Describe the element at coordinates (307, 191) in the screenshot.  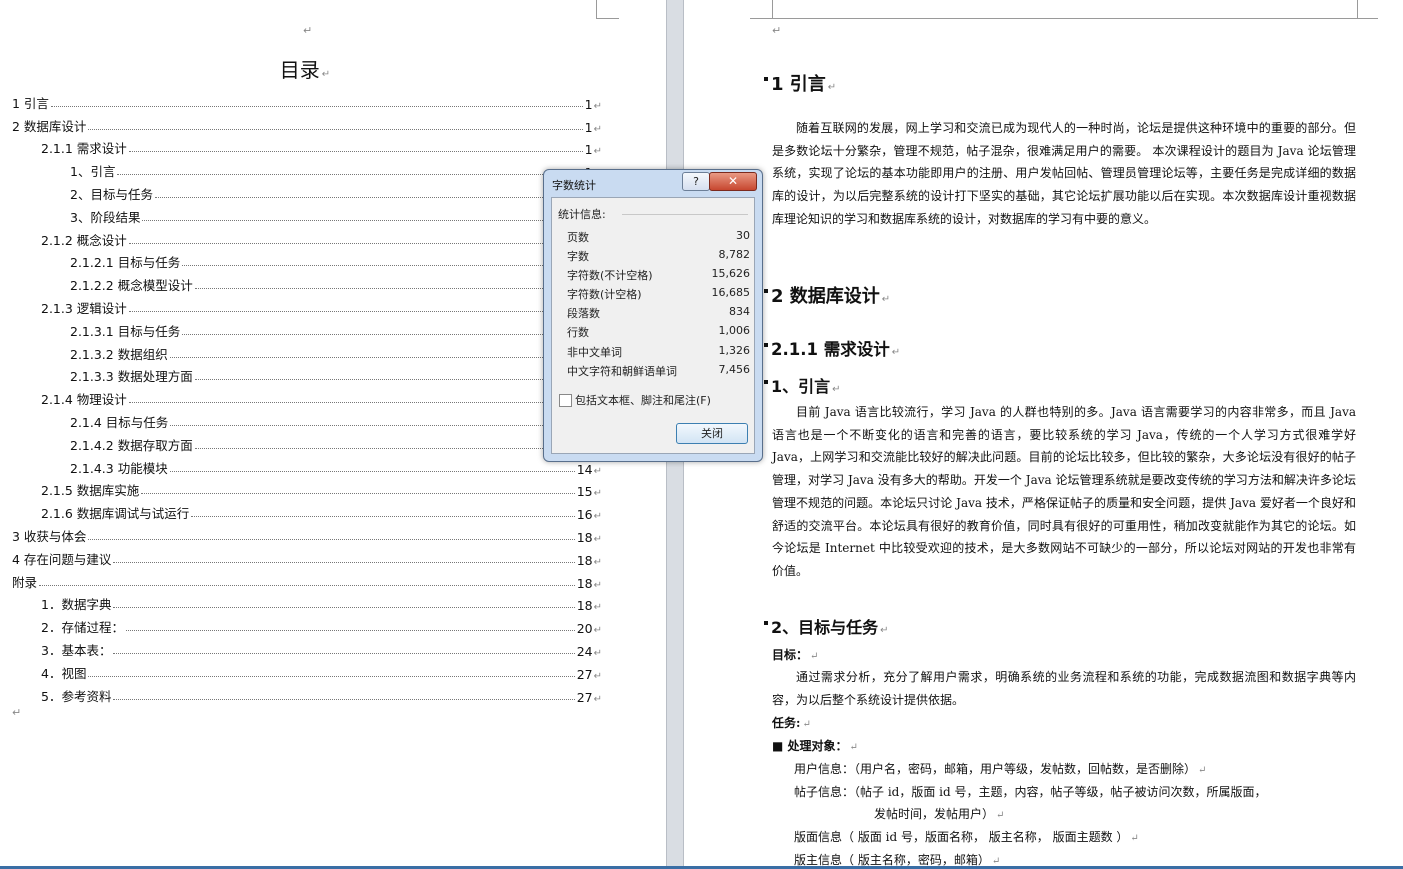
I see `toc-entry: 2、目标与任务↵` at that location.